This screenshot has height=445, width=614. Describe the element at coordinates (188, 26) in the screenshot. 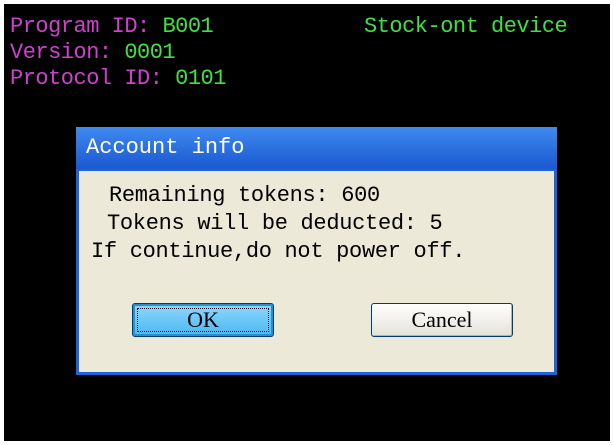

I see `program-id-value: B001` at that location.